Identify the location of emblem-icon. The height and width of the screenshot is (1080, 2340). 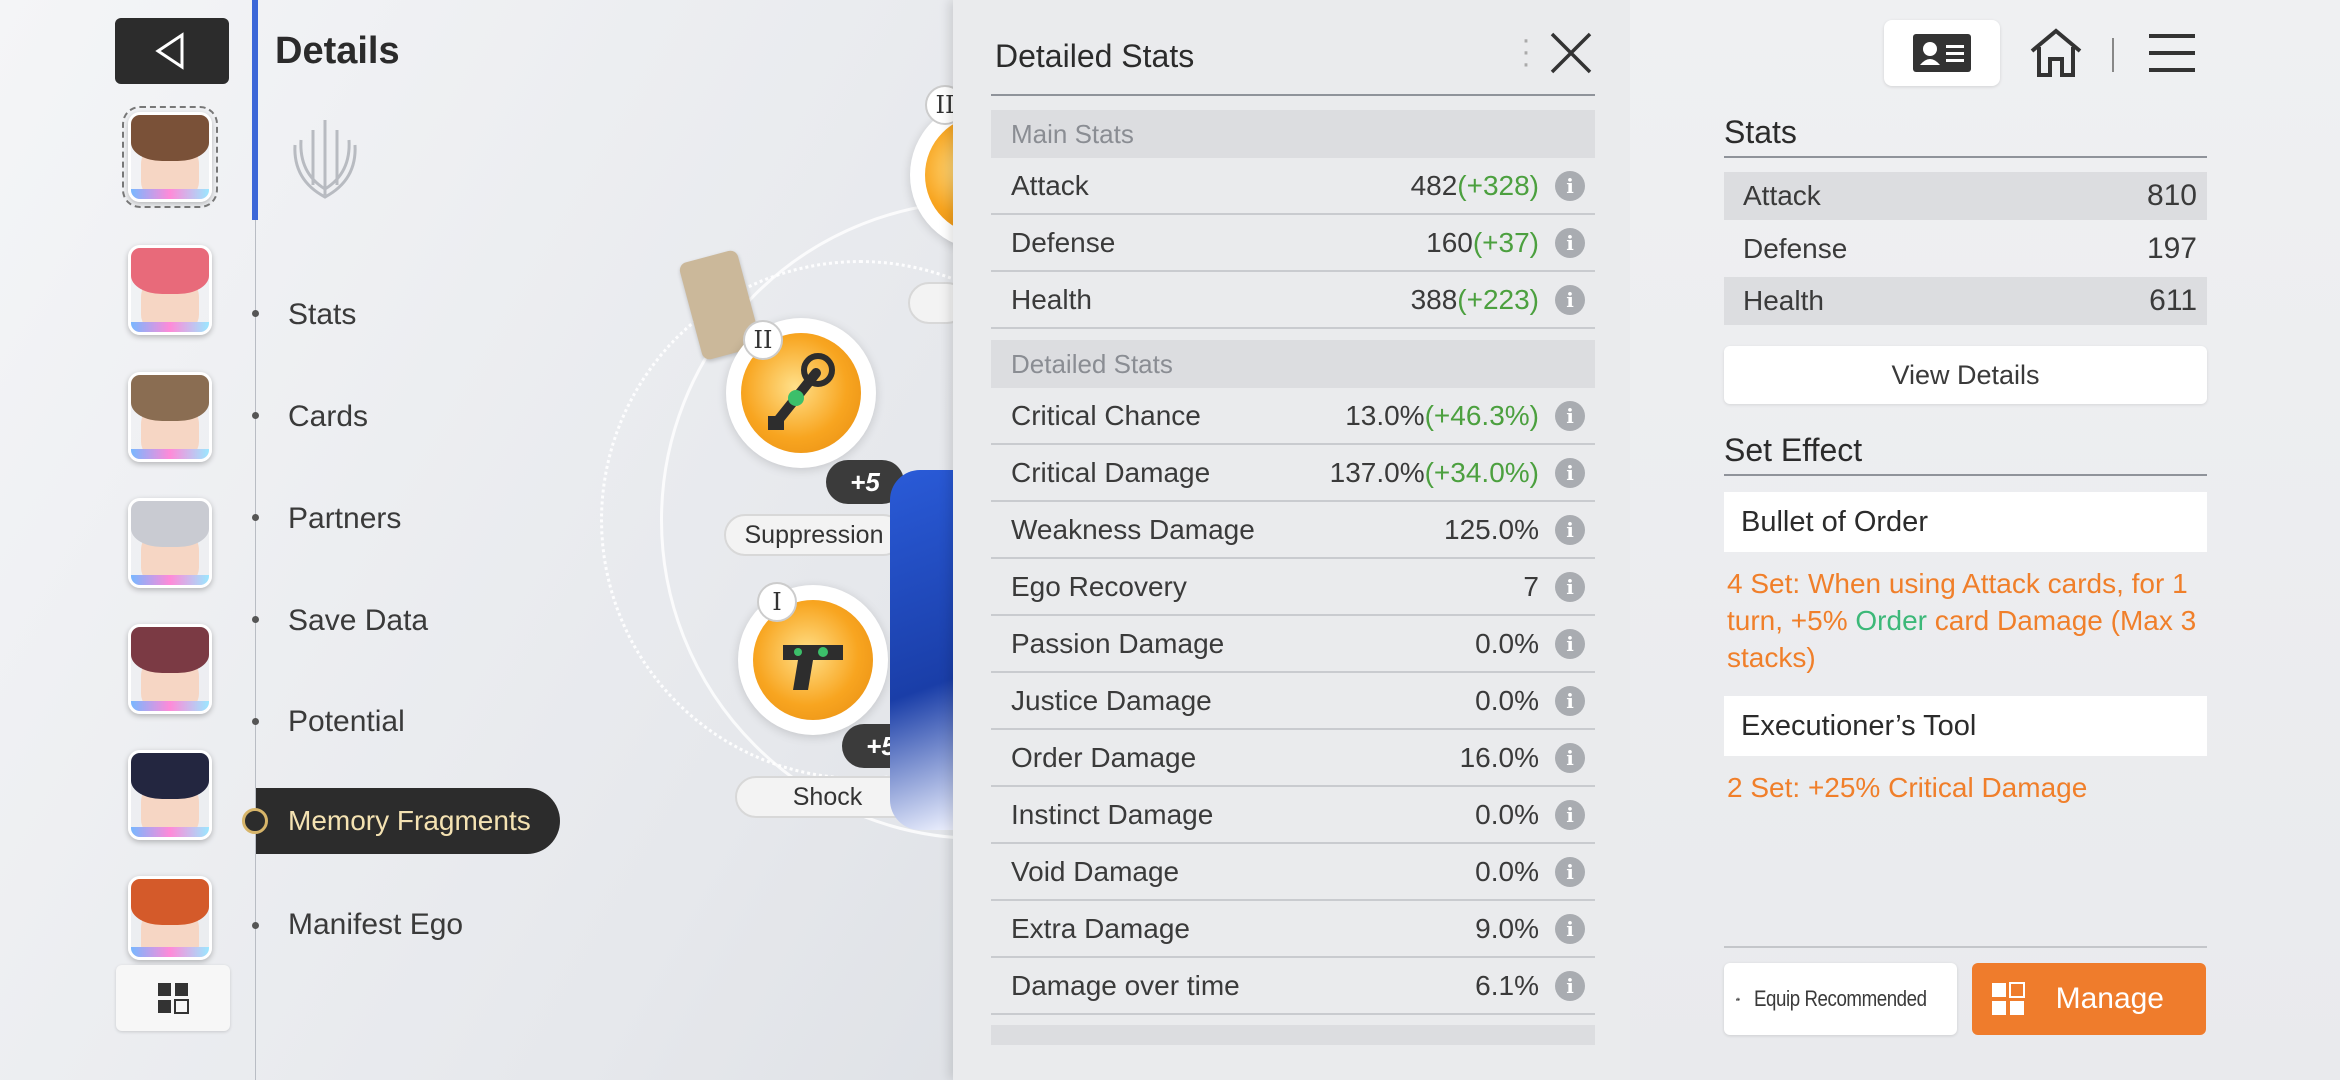
(325, 165).